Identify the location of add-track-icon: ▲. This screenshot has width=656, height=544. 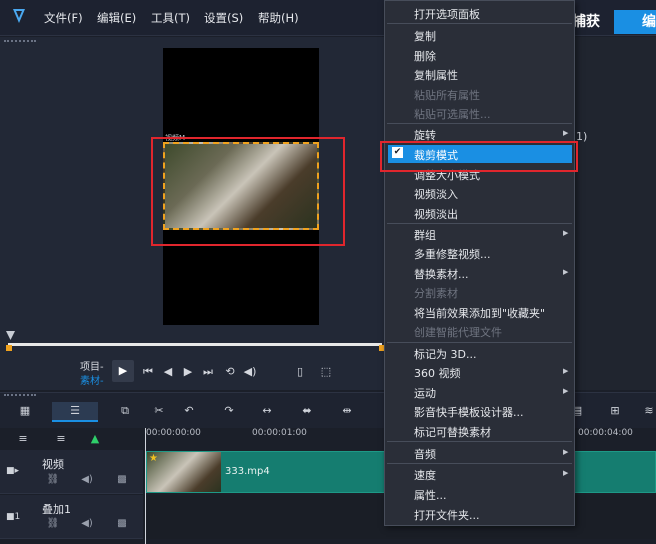
(95, 439).